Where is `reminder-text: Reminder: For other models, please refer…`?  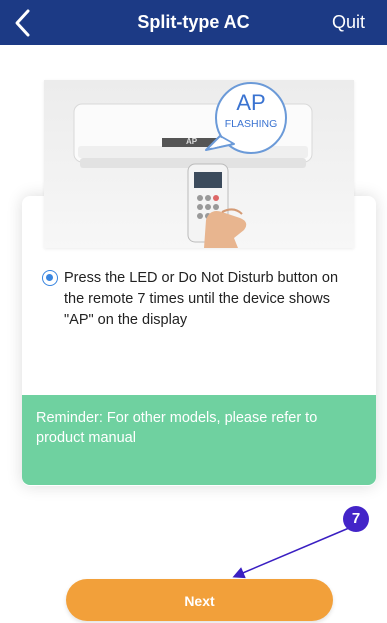 reminder-text: Reminder: For other models, please refer… is located at coordinates (177, 428).